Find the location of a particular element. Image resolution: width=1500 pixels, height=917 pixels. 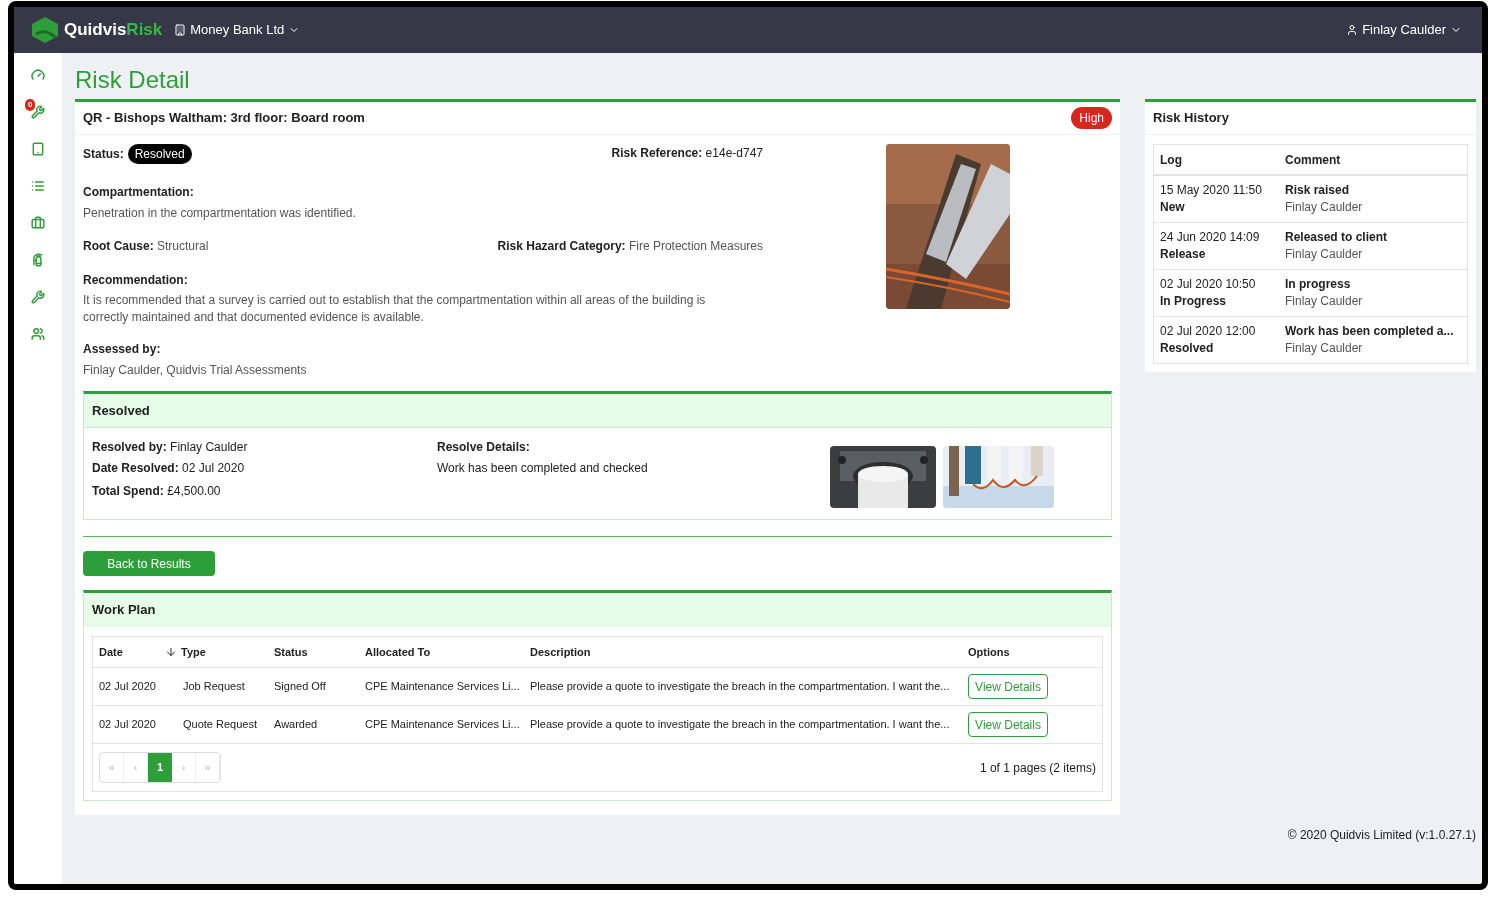

user-icon is located at coordinates (1352, 30).